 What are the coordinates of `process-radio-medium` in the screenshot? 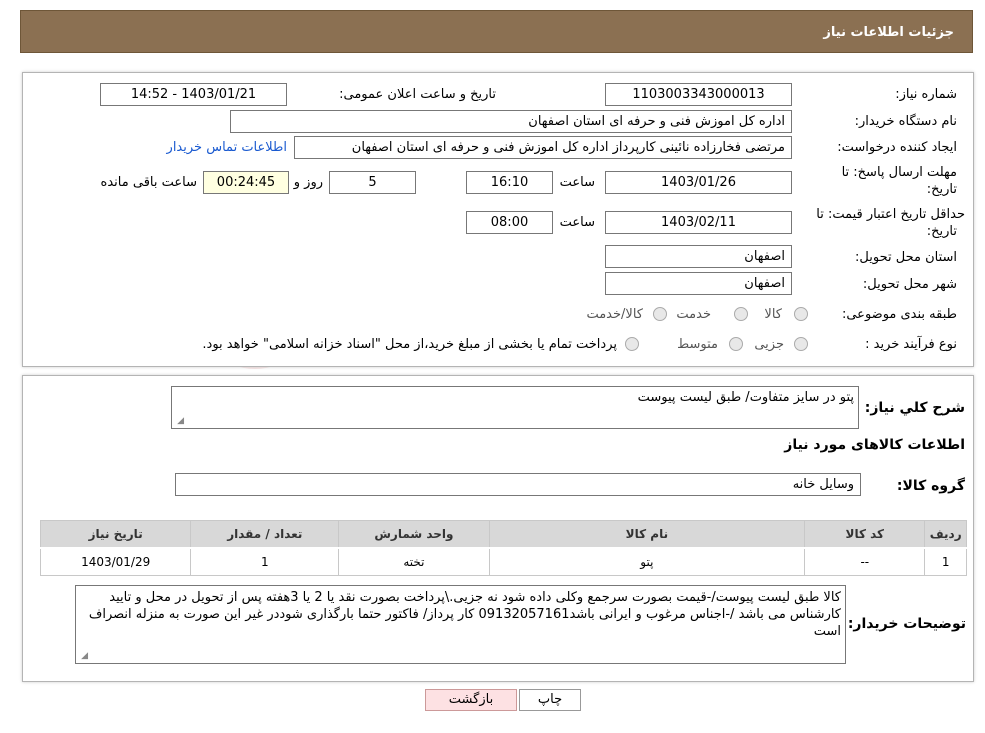 It's located at (736, 344).